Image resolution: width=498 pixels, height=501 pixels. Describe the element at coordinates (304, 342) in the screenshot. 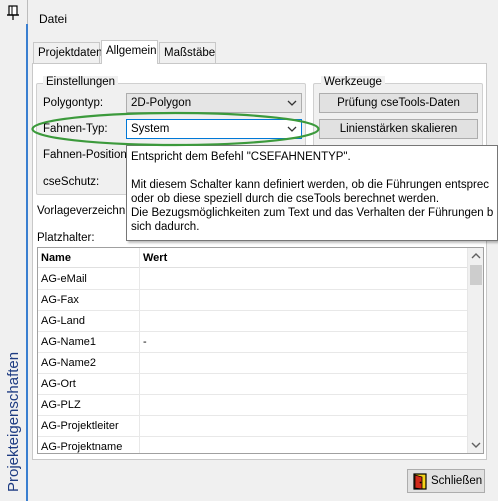

I see `cell-wert: -` at that location.